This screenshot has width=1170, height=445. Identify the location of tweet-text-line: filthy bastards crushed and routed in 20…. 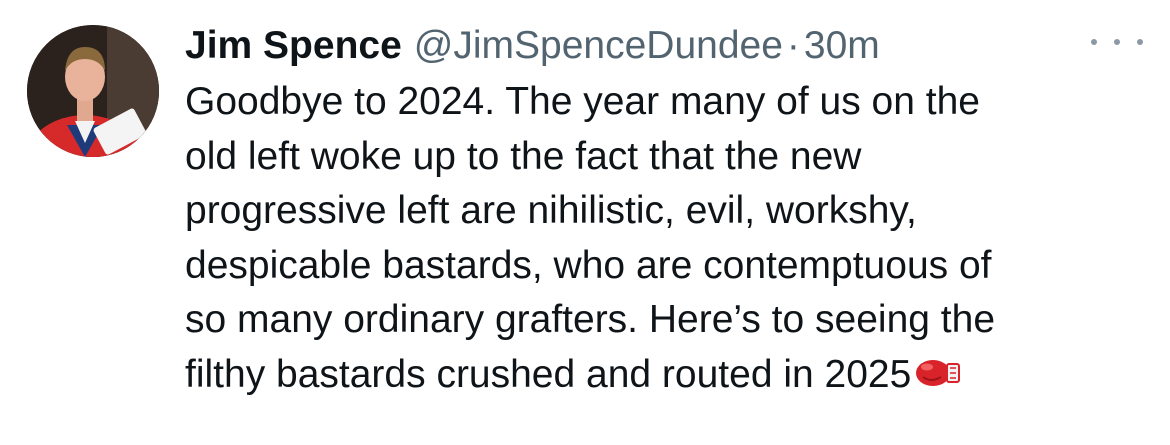
(548, 374).